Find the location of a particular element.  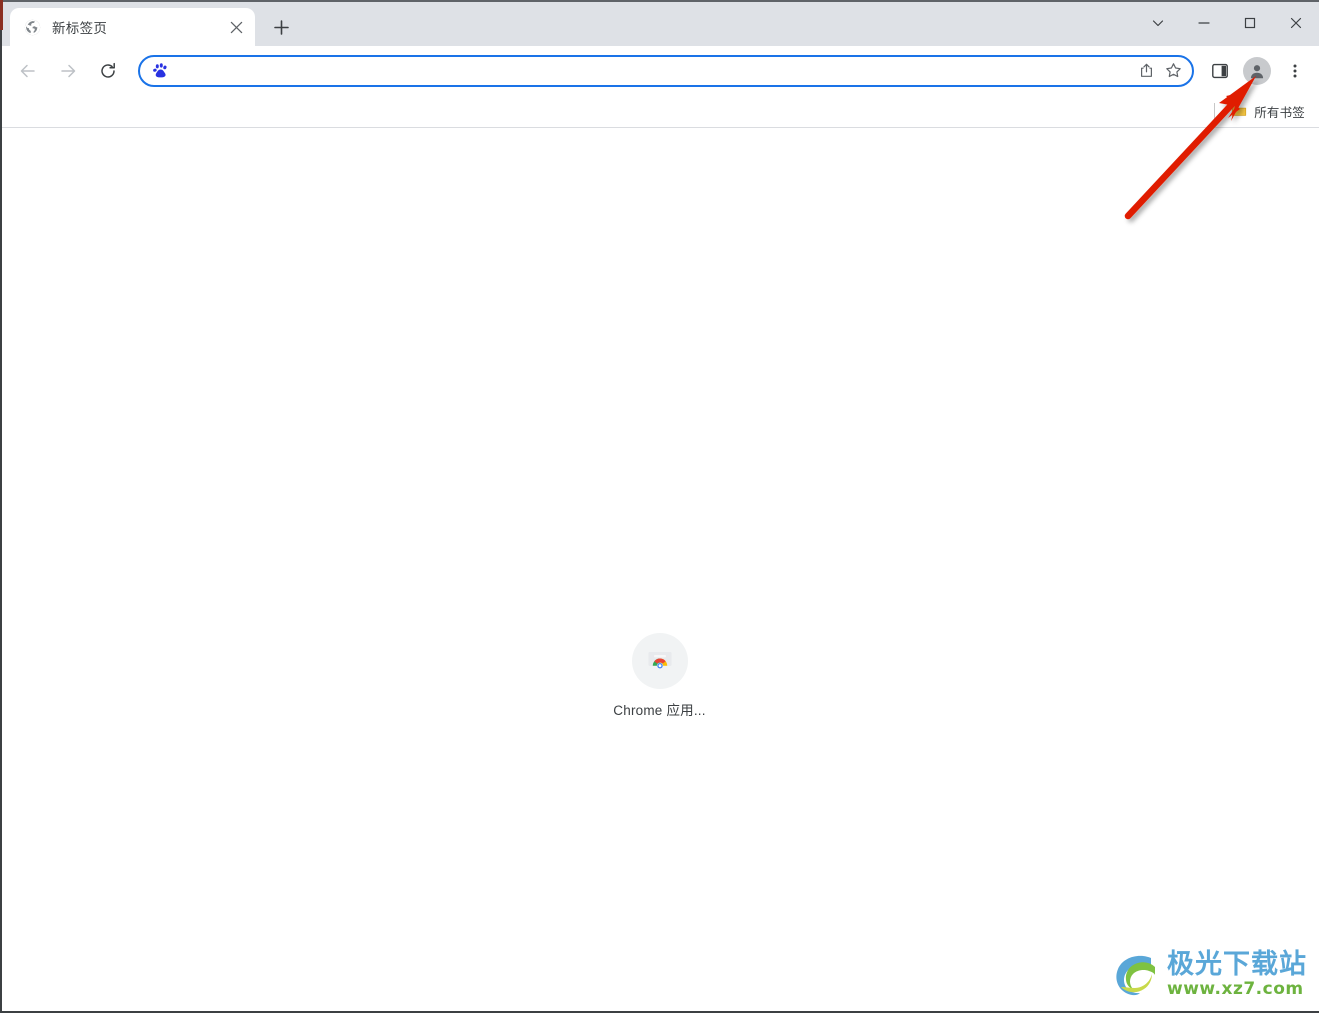

window-frame-top is located at coordinates (659, 1).